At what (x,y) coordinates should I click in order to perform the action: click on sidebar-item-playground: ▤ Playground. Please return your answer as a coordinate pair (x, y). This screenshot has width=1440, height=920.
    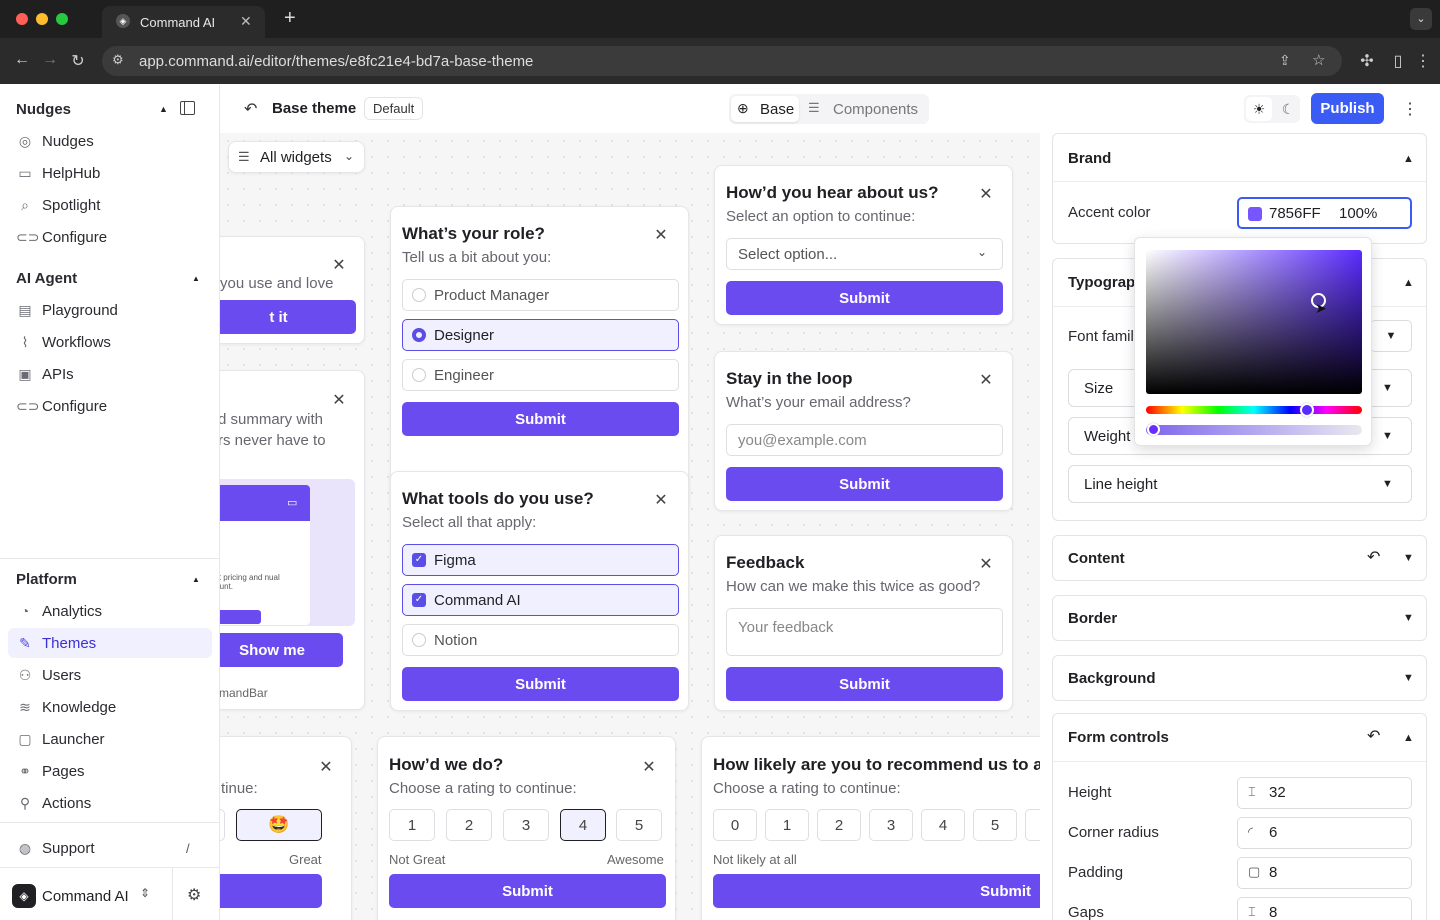
    Looking at the image, I should click on (110, 310).